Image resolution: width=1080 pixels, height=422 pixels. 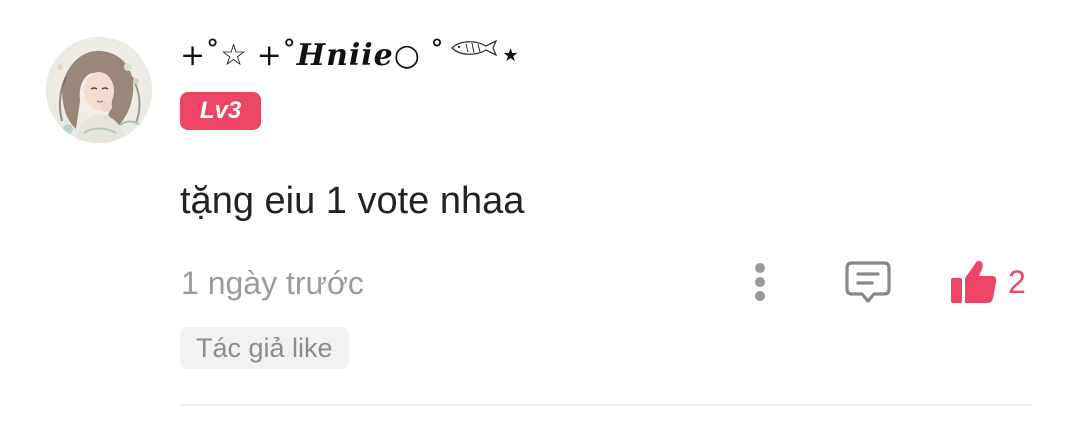 What do you see at coordinates (1017, 281) in the screenshot?
I see `like-count: 2` at bounding box center [1017, 281].